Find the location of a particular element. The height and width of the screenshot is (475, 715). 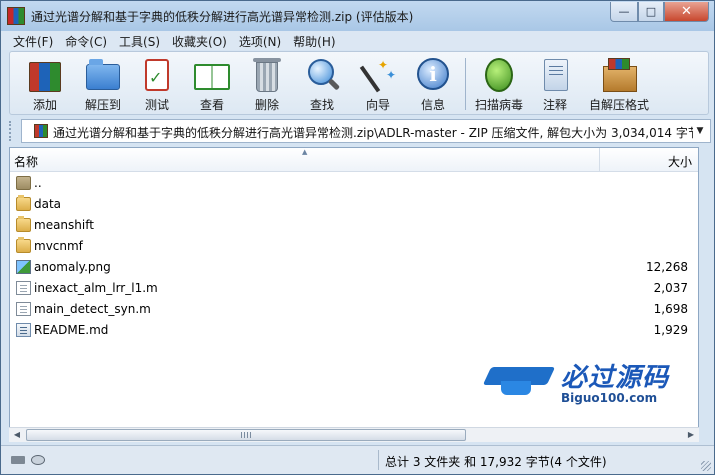

toolbar-separator is located at coordinates (465, 84).